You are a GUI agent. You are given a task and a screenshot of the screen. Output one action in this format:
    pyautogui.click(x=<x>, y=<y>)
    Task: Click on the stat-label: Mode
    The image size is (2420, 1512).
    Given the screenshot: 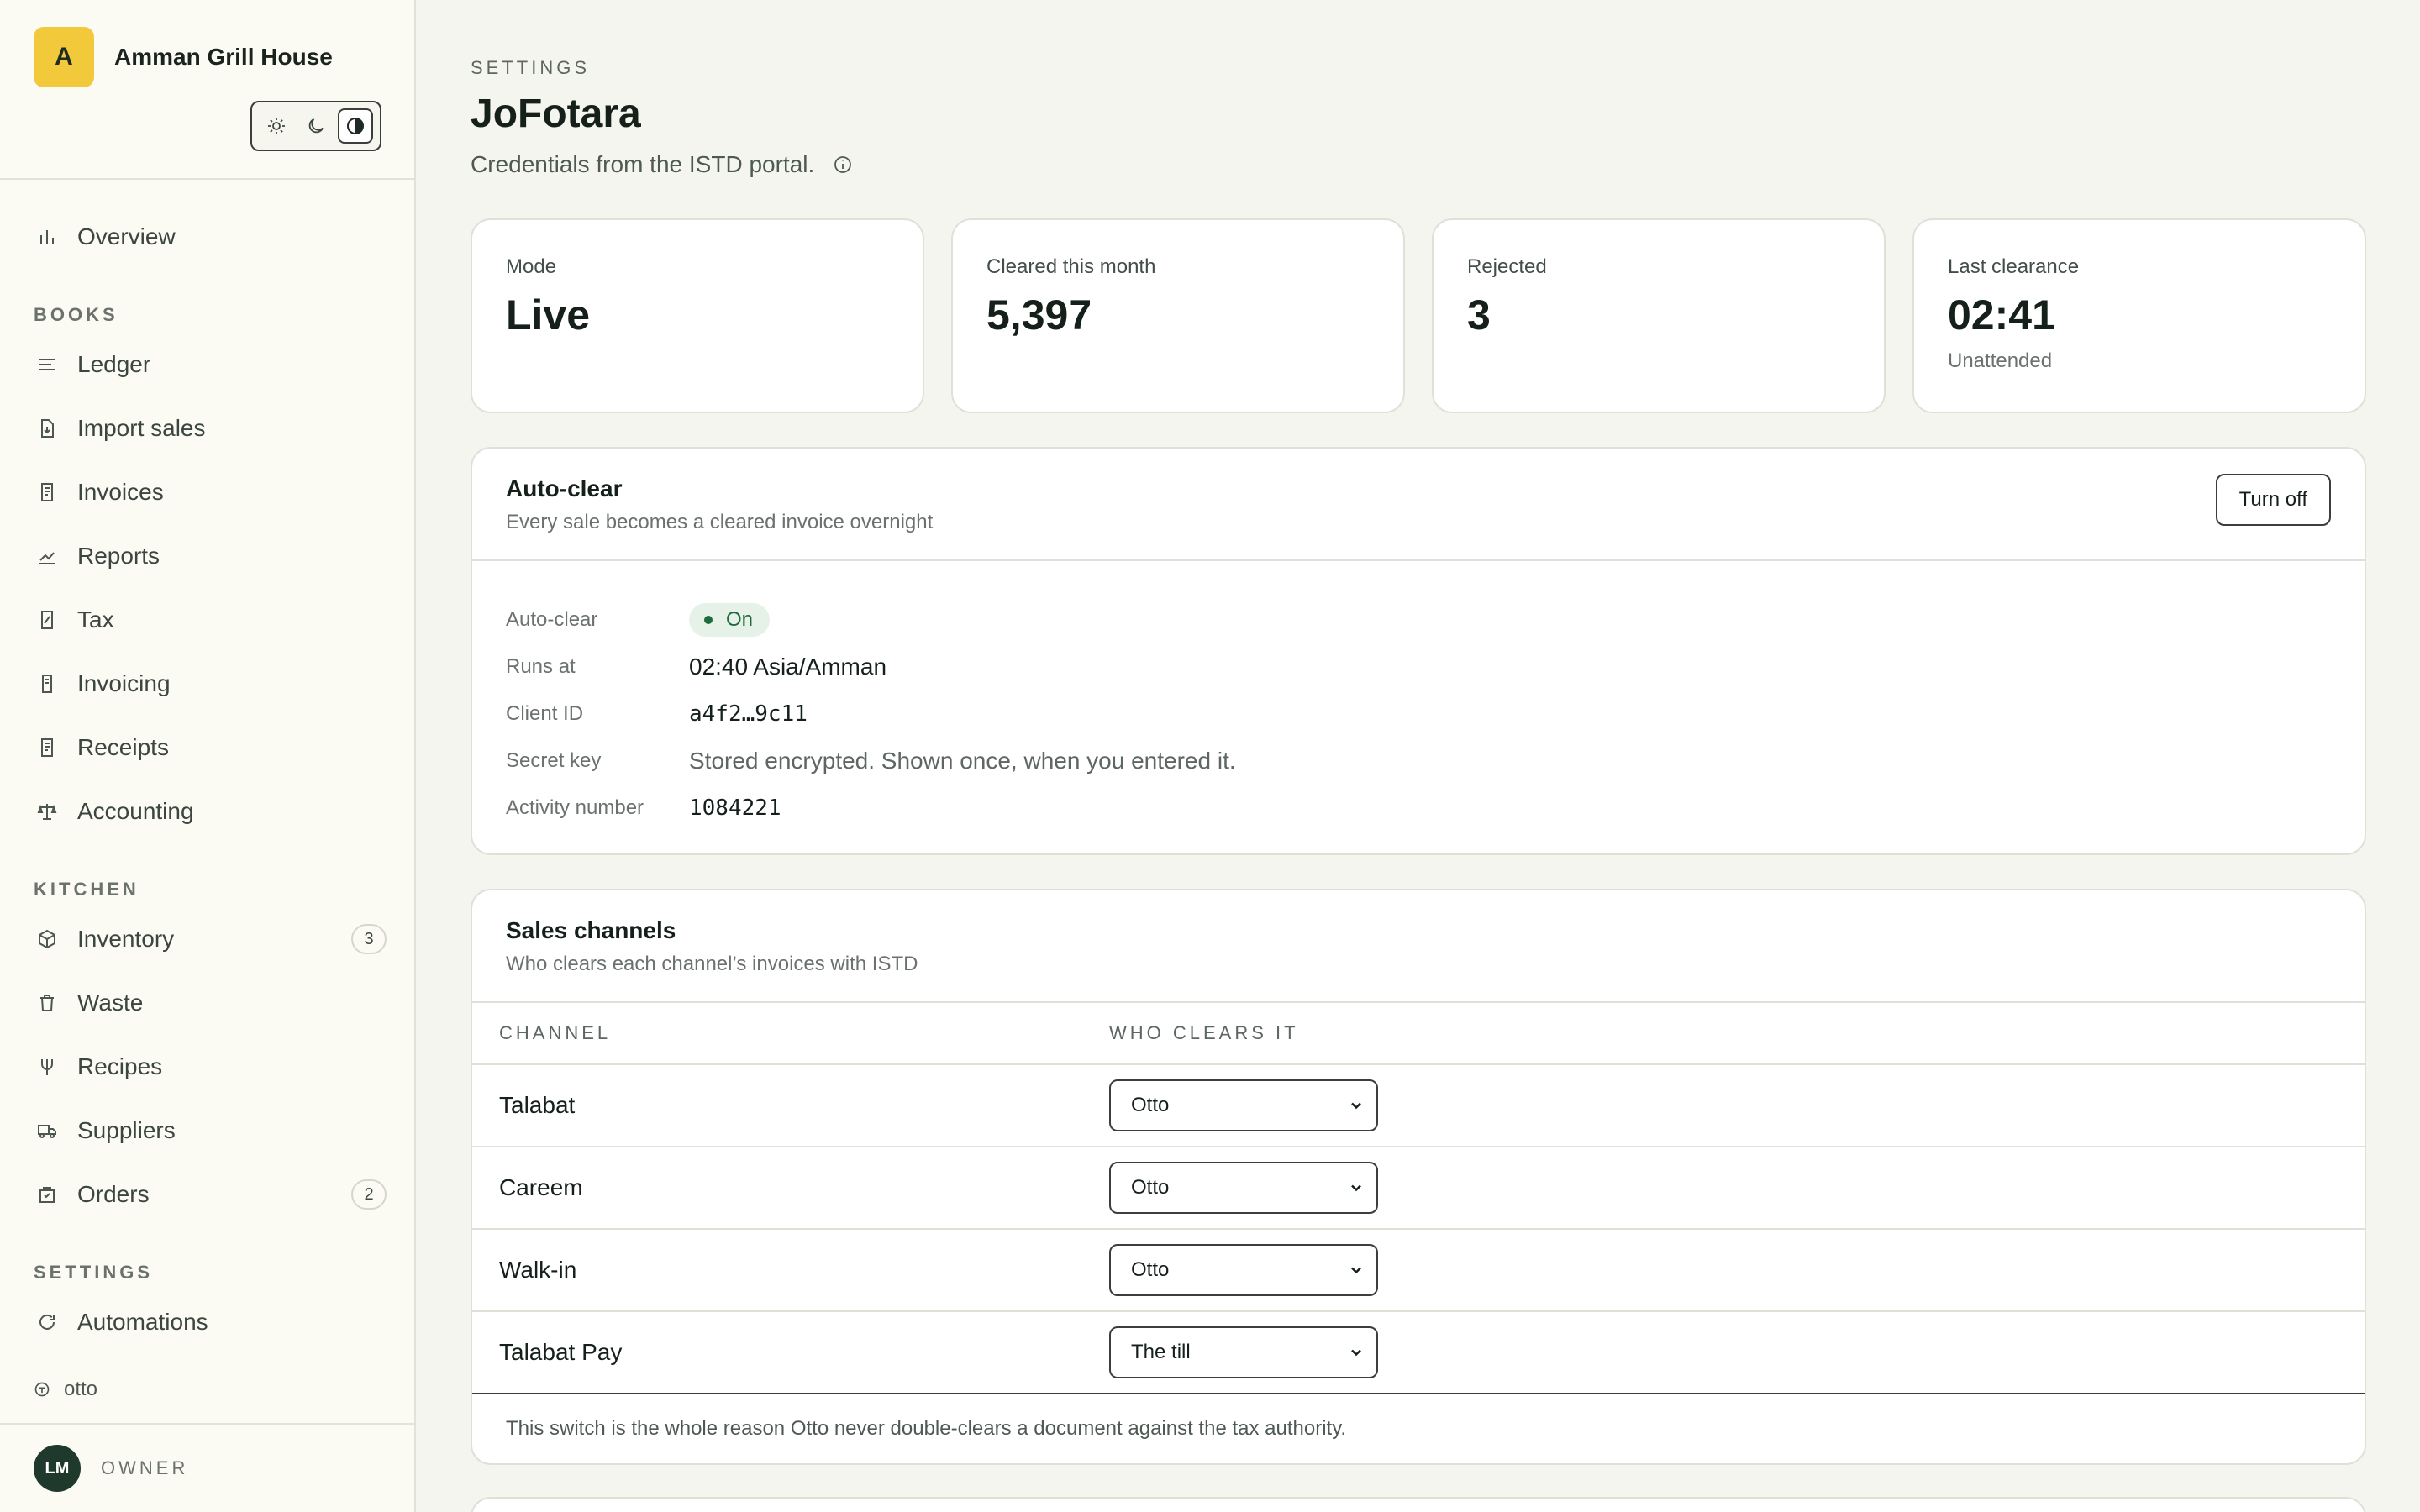 What is the action you would take?
    pyautogui.click(x=531, y=266)
    